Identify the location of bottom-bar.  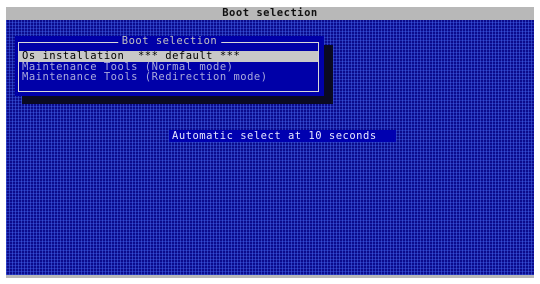
(270, 276).